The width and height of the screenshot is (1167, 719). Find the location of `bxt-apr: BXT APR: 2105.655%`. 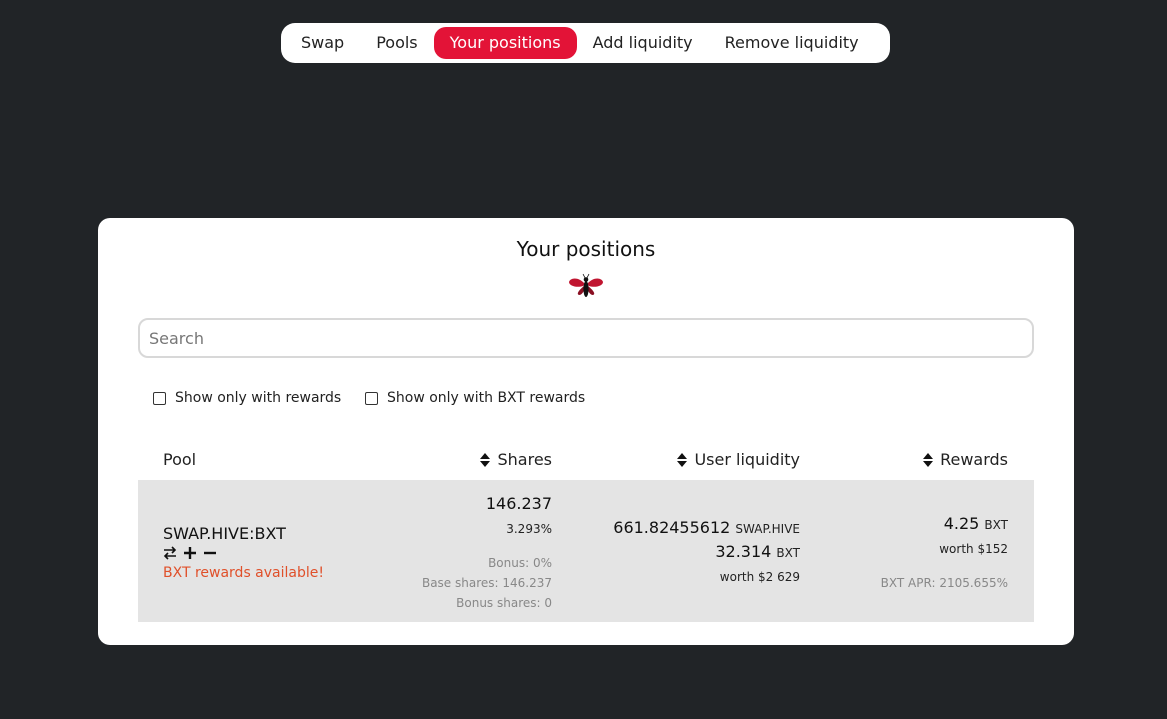

bxt-apr: BXT APR: 2105.655% is located at coordinates (944, 583).